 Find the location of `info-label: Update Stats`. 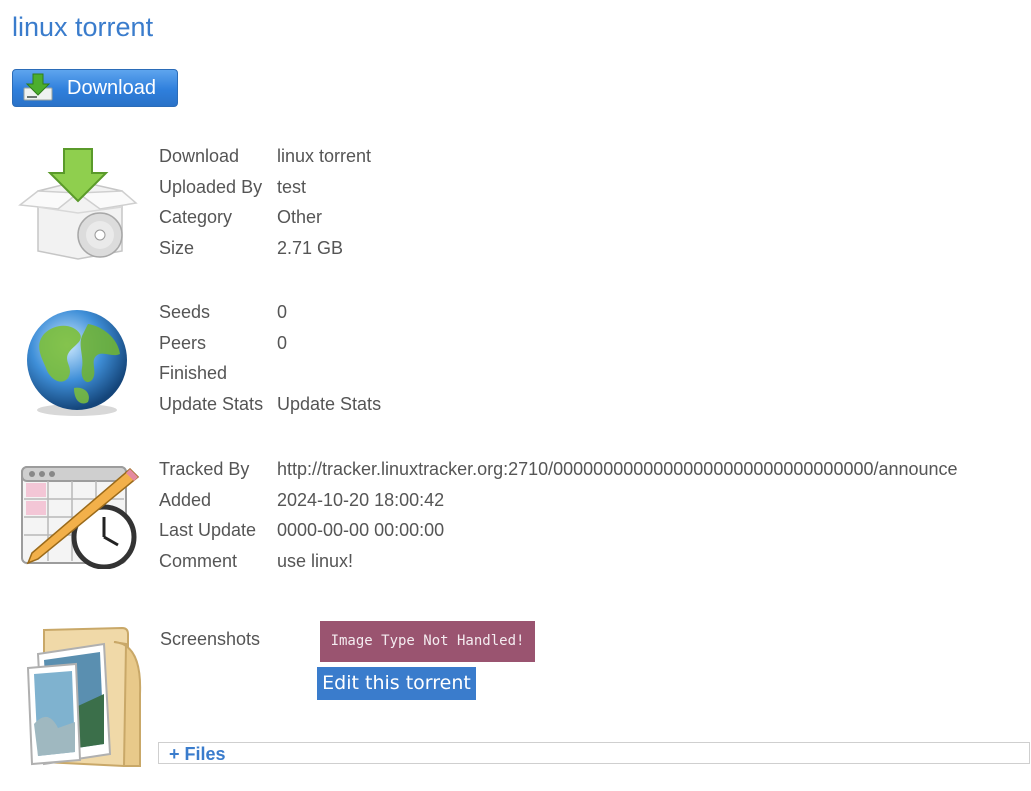

info-label: Update Stats is located at coordinates (211, 403).